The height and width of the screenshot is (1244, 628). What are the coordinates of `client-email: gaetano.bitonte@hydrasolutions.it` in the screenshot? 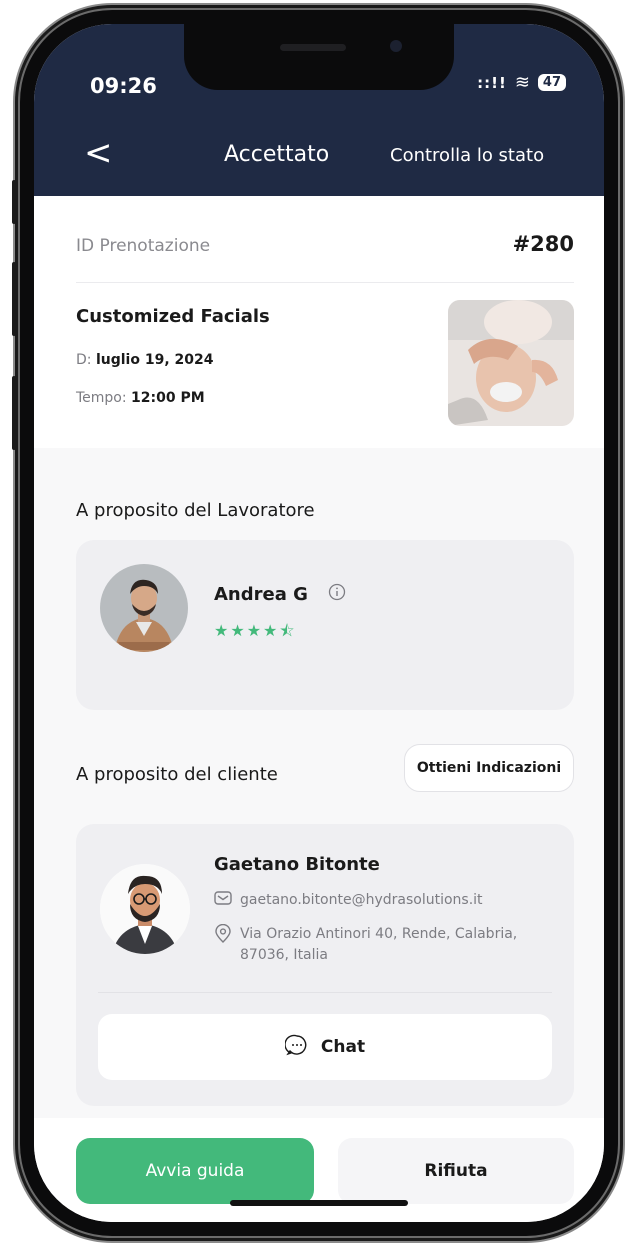 It's located at (361, 900).